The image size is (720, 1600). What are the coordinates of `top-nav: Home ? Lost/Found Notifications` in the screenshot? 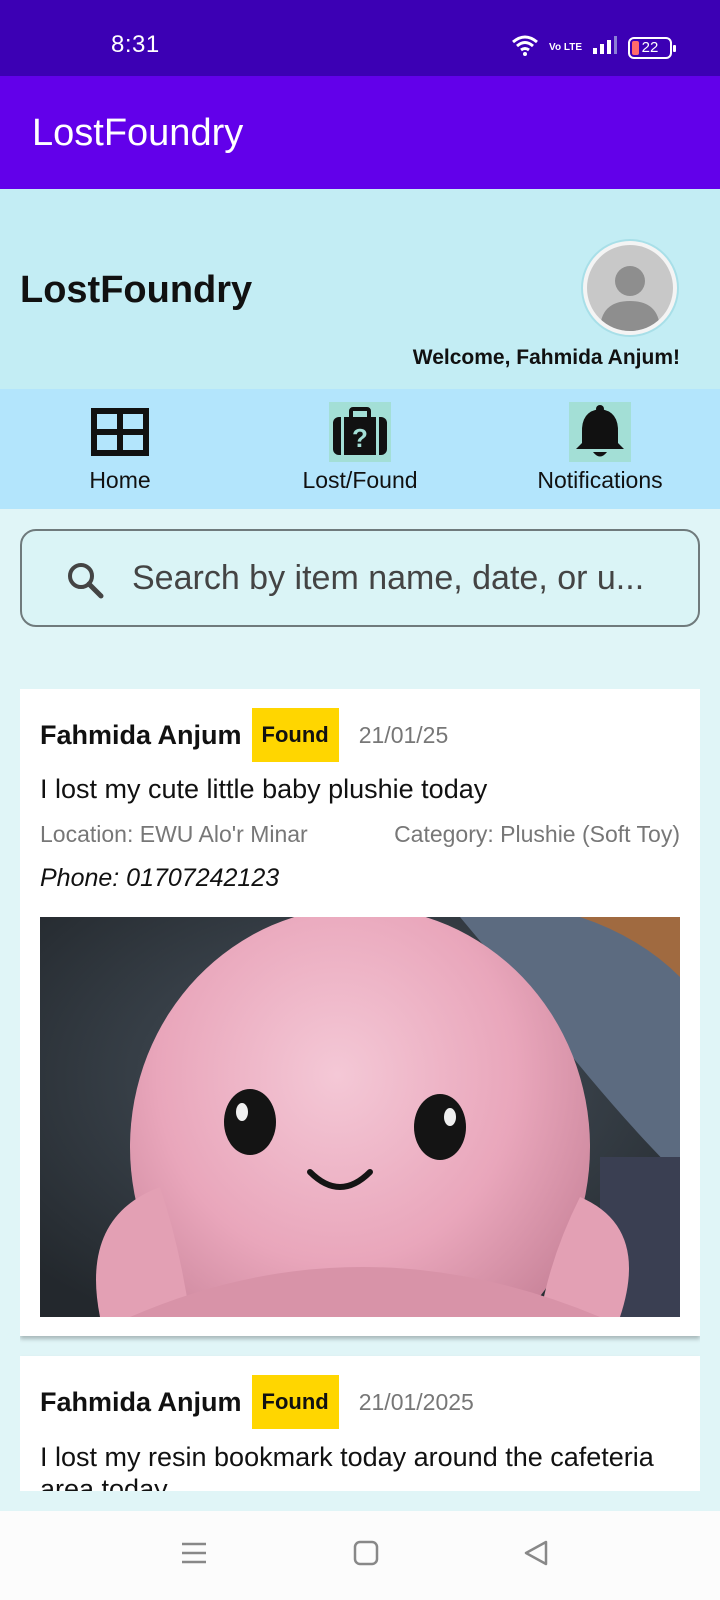 It's located at (360, 449).